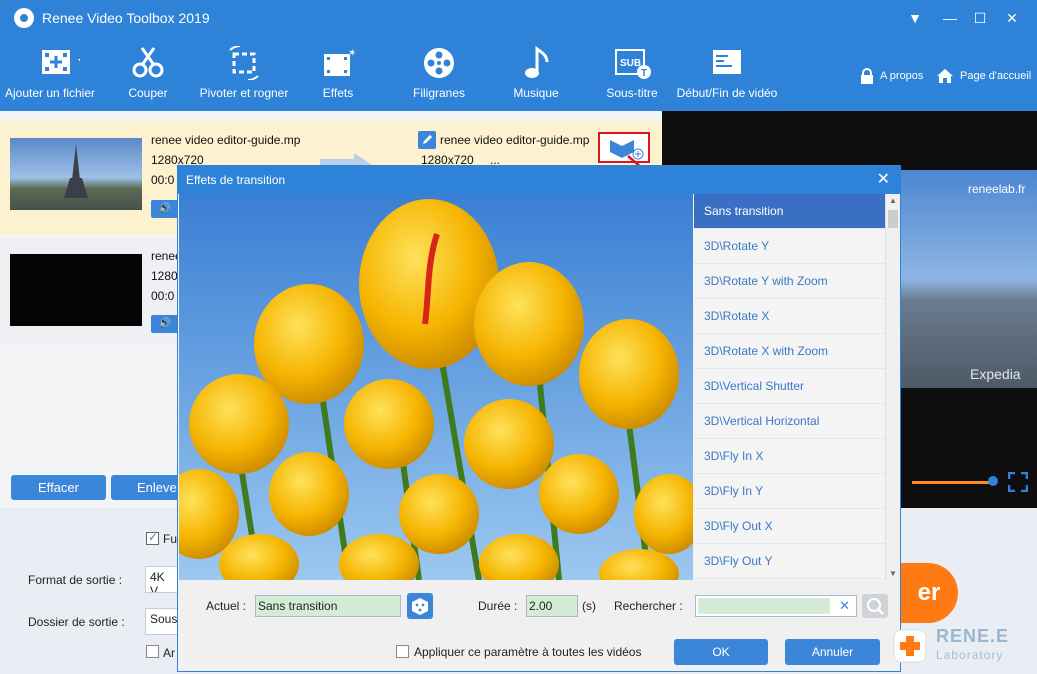 The image size is (1037, 674). I want to click on transition-item: 3D\Fly Out X, so click(789, 526).